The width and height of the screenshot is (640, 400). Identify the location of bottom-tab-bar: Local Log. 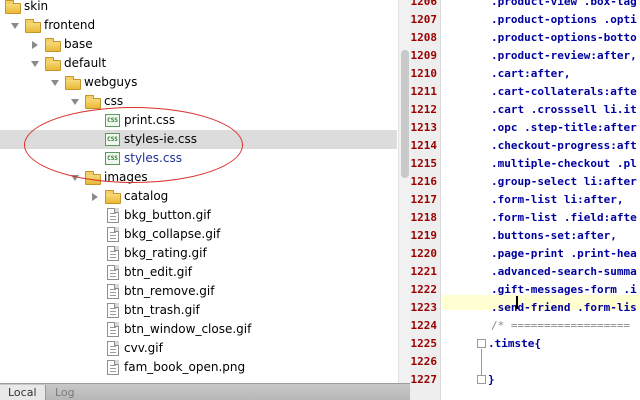
(205, 391).